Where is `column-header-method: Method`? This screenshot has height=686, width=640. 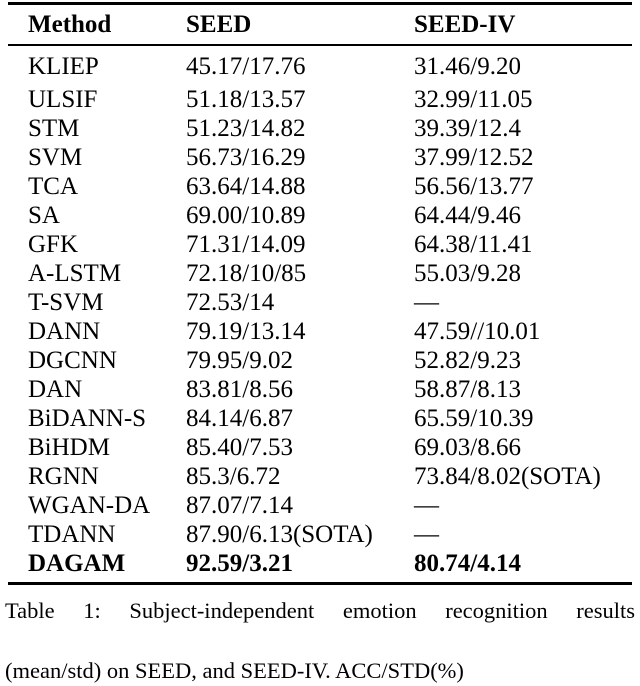
column-header-method: Method is located at coordinates (70, 24).